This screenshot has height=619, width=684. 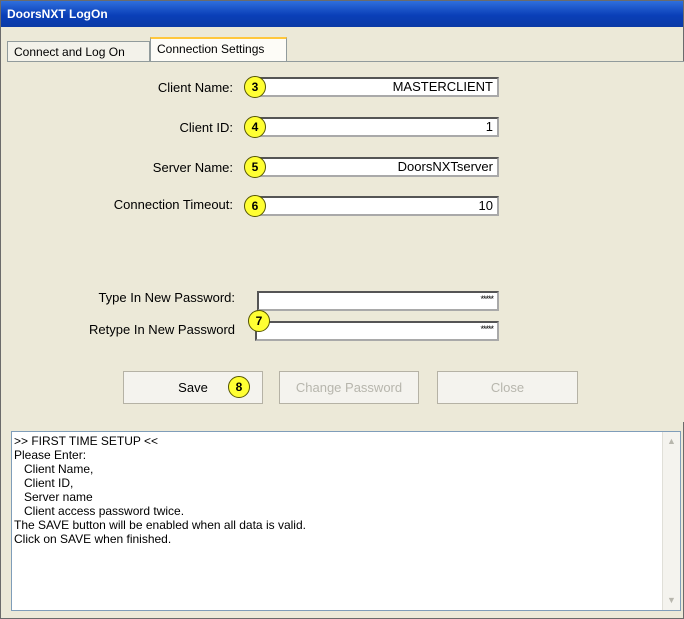 What do you see at coordinates (206, 127) in the screenshot?
I see `client-id-label: Client ID:` at bounding box center [206, 127].